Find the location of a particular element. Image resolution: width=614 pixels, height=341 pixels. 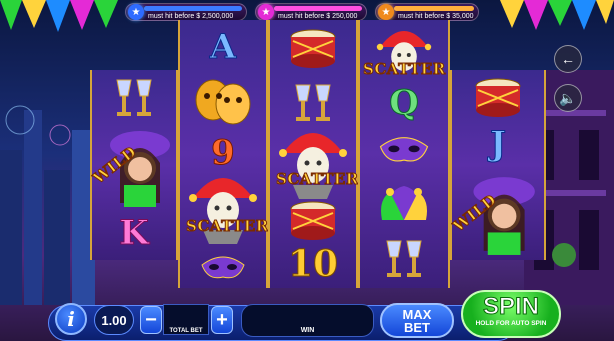

spin-label: SPIN is located at coordinates (510, 306).